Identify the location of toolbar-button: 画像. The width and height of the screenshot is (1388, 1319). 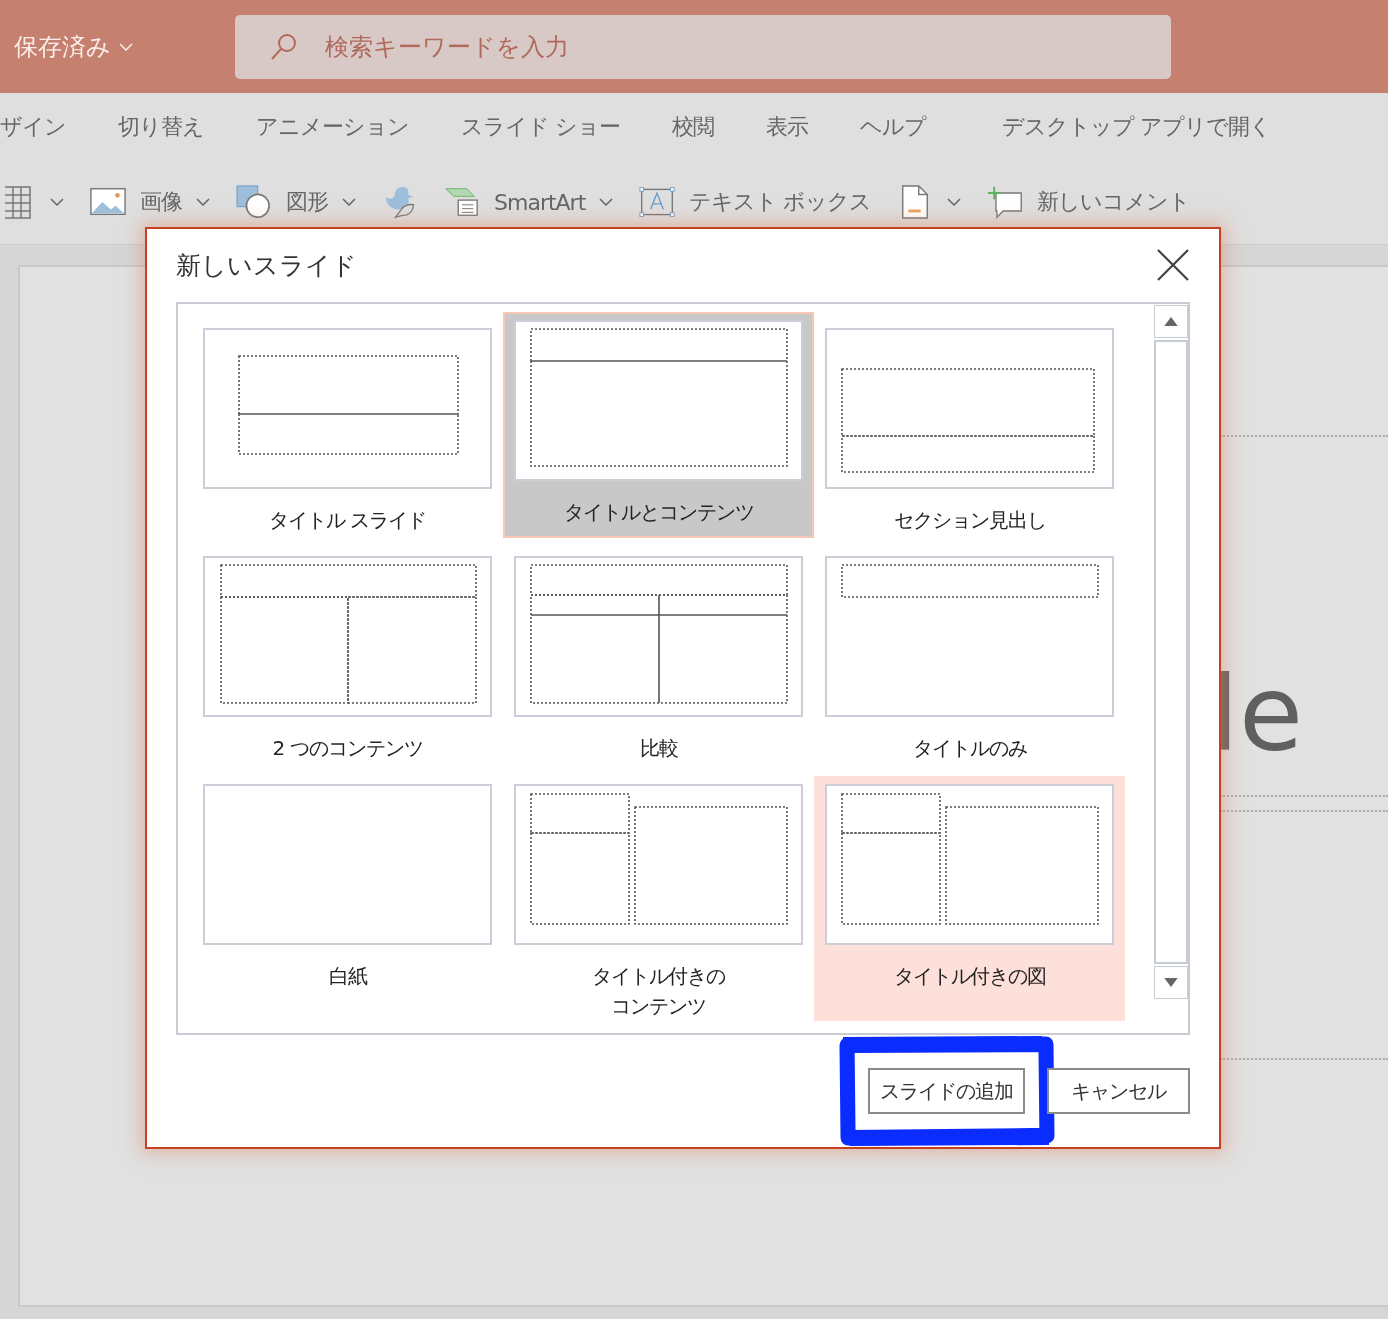
(150, 202).